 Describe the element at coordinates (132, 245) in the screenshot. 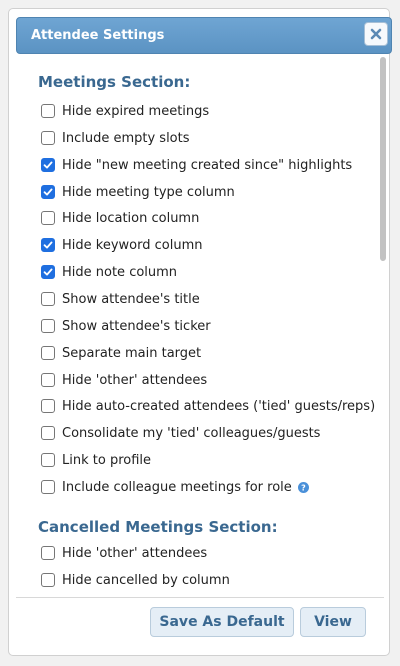

I see `option-label: Hide keyword column` at that location.